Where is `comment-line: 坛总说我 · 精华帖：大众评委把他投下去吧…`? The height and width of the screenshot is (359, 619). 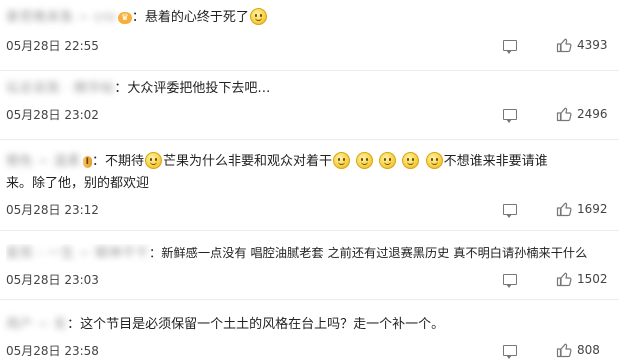 comment-line: 坛总说我 · 精华帖：大众评委把他投下去吧… is located at coordinates (308, 89).